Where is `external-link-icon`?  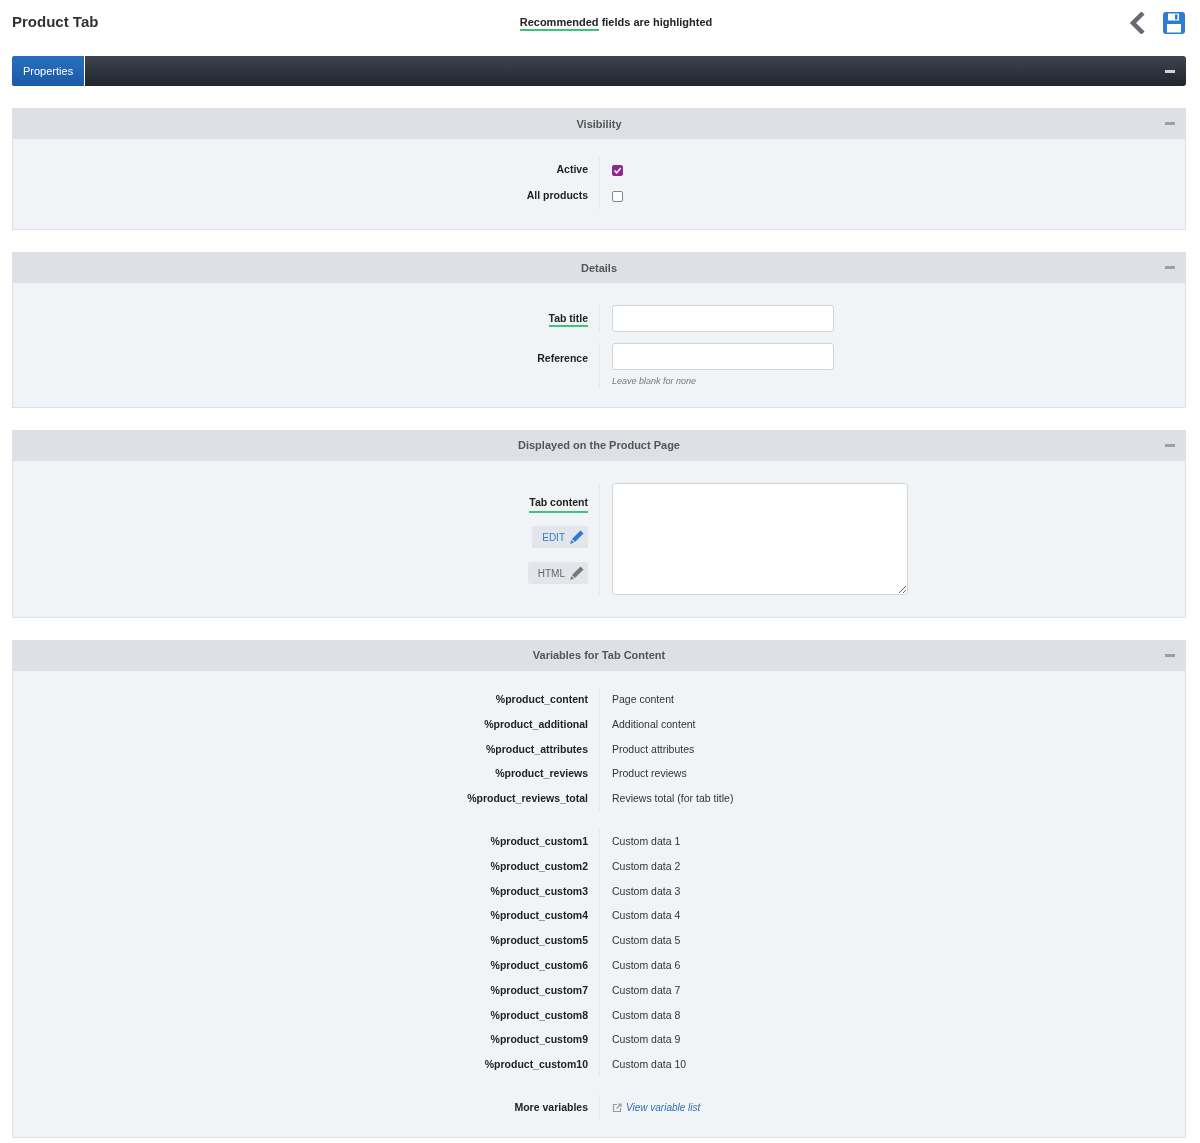
external-link-icon is located at coordinates (617, 1107).